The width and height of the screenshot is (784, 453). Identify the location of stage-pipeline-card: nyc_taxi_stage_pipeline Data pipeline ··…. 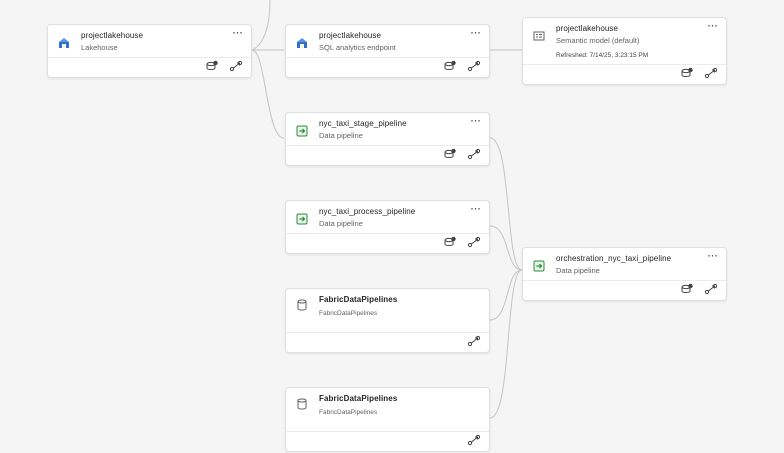
(387, 139).